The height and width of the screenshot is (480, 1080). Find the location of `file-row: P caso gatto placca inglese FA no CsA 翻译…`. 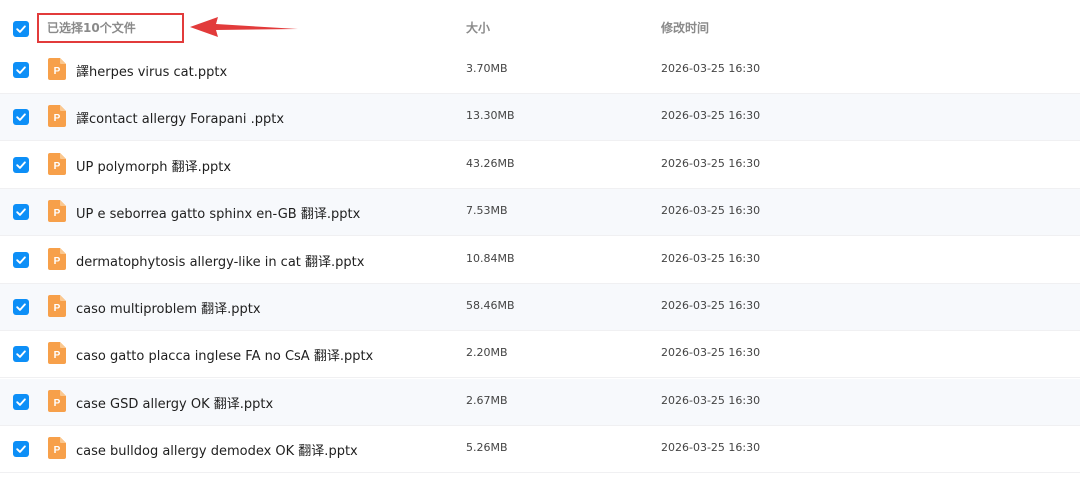

file-row: P caso gatto placca inglese FA no CsA 翻译… is located at coordinates (540, 354).